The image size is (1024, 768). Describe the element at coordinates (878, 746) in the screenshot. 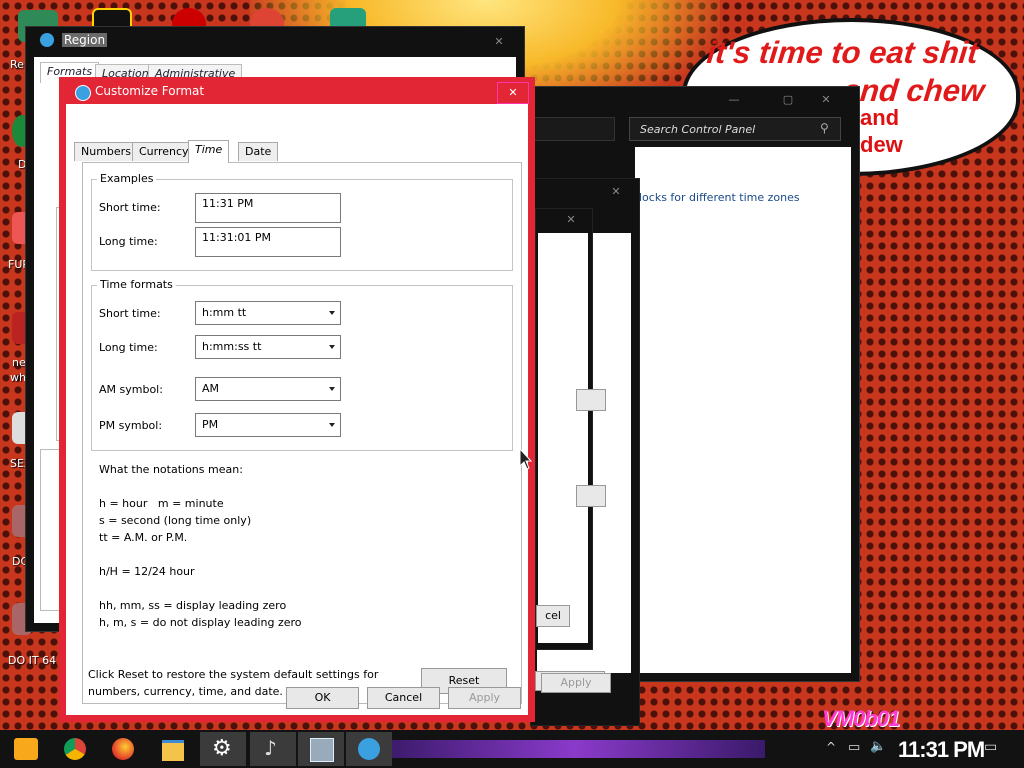

I see `volume-icon: 🔈` at that location.